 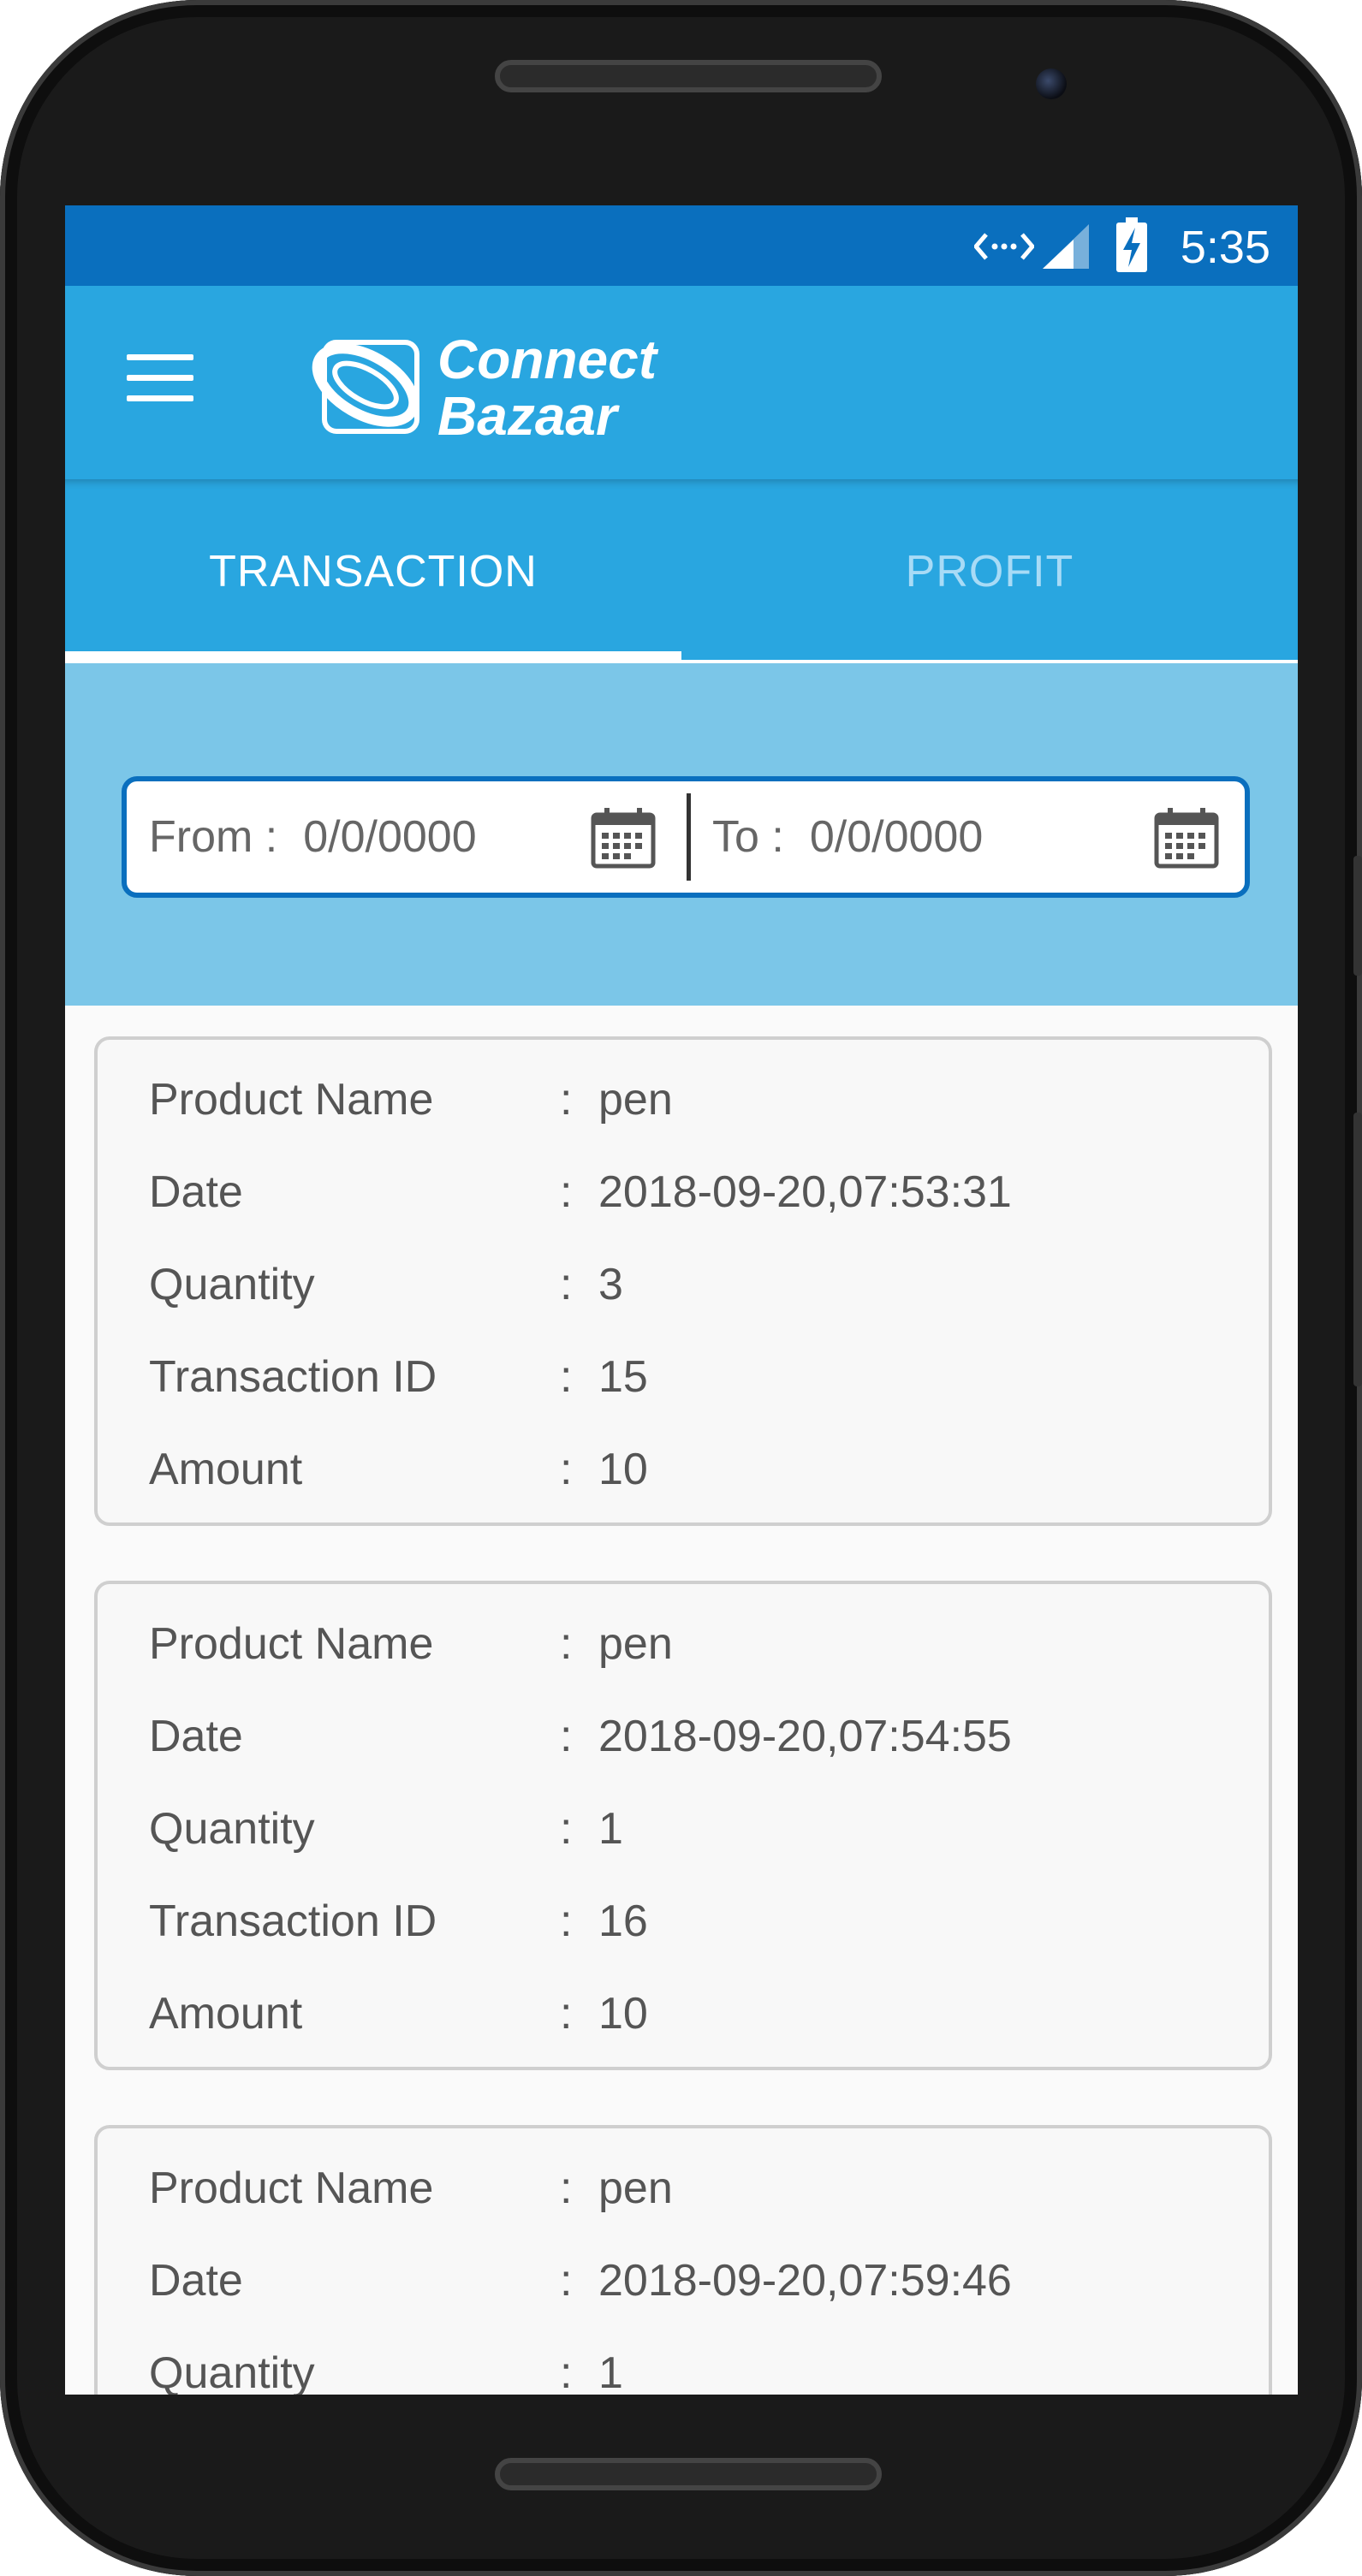 I want to click on data-transfer-icon, so click(x=1004, y=246).